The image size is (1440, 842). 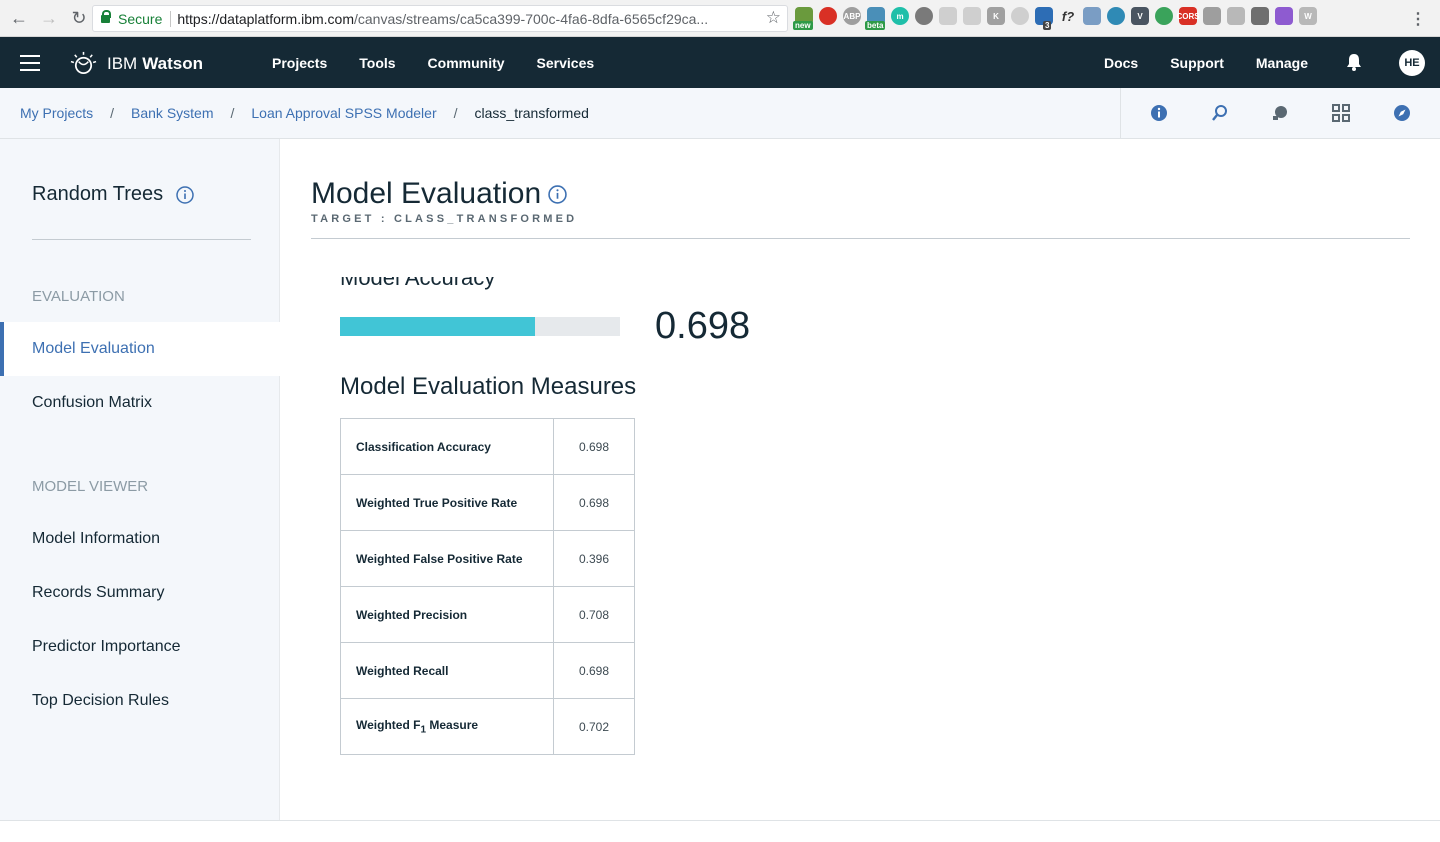 I want to click on brand-logo: IBM Watson, so click(x=136, y=63).